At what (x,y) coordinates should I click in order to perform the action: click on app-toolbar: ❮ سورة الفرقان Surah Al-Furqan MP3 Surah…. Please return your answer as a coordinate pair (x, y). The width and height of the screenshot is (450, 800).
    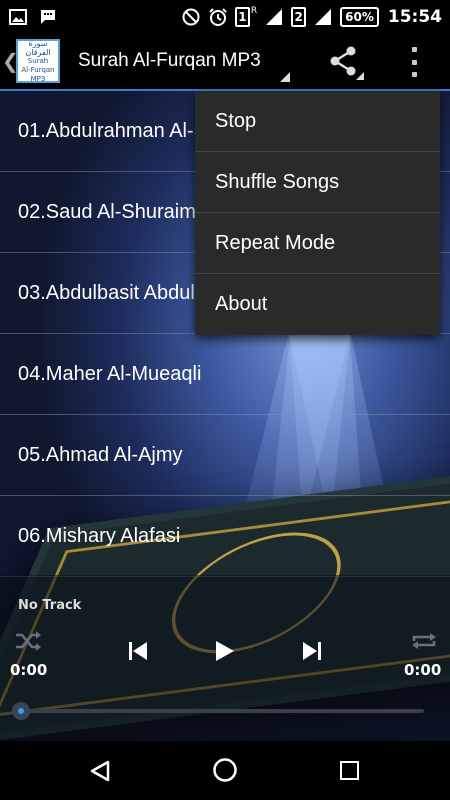
    Looking at the image, I should click on (225, 62).